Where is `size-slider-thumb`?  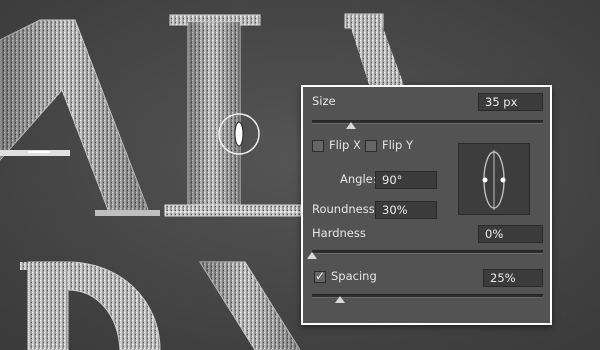
size-slider-thumb is located at coordinates (351, 125).